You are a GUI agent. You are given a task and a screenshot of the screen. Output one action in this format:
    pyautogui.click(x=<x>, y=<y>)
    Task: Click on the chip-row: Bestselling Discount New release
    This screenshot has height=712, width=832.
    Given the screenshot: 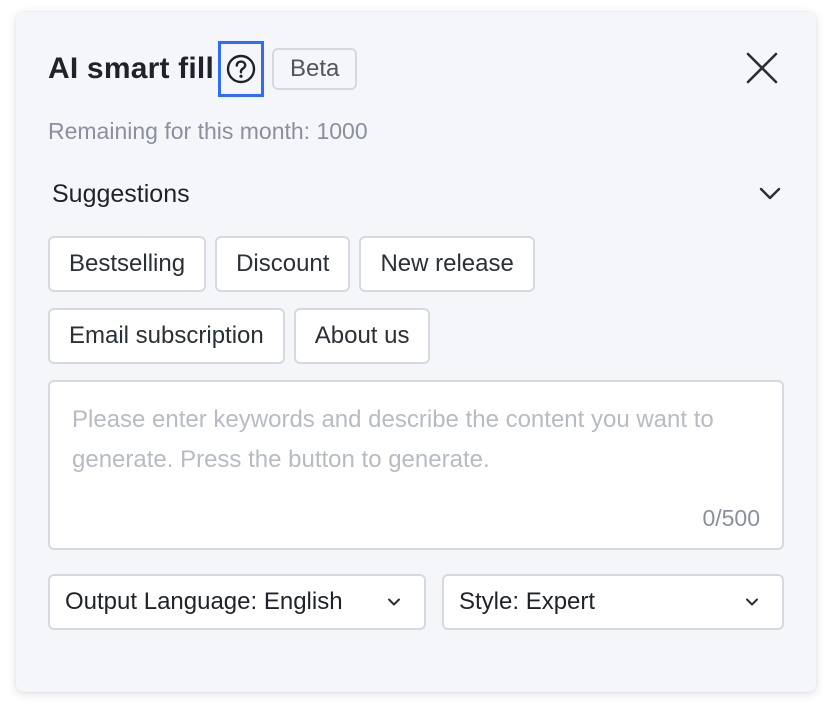 What is the action you would take?
    pyautogui.click(x=418, y=264)
    